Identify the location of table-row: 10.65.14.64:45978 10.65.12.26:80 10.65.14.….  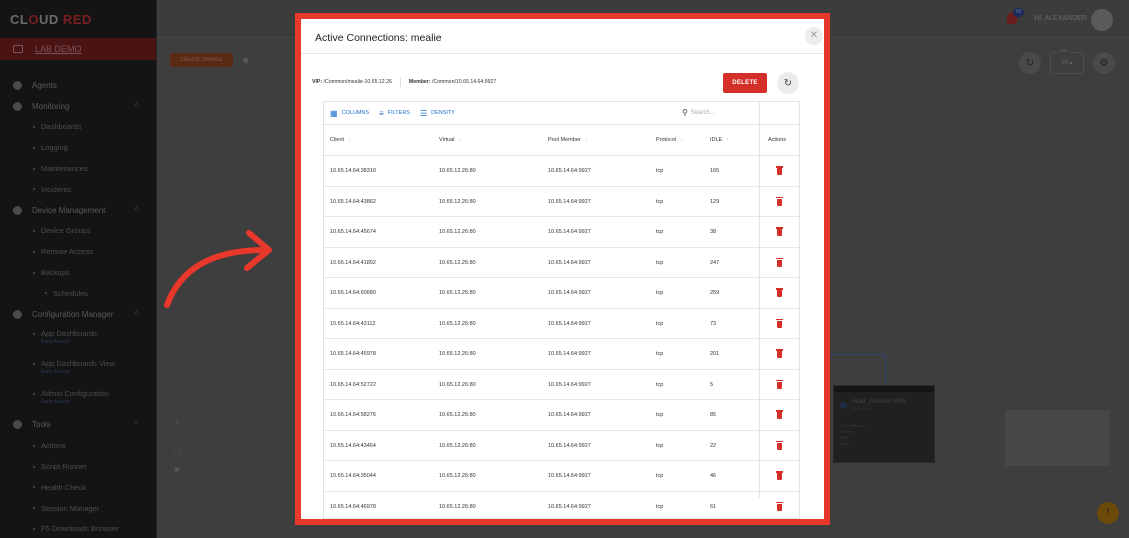
(561, 354).